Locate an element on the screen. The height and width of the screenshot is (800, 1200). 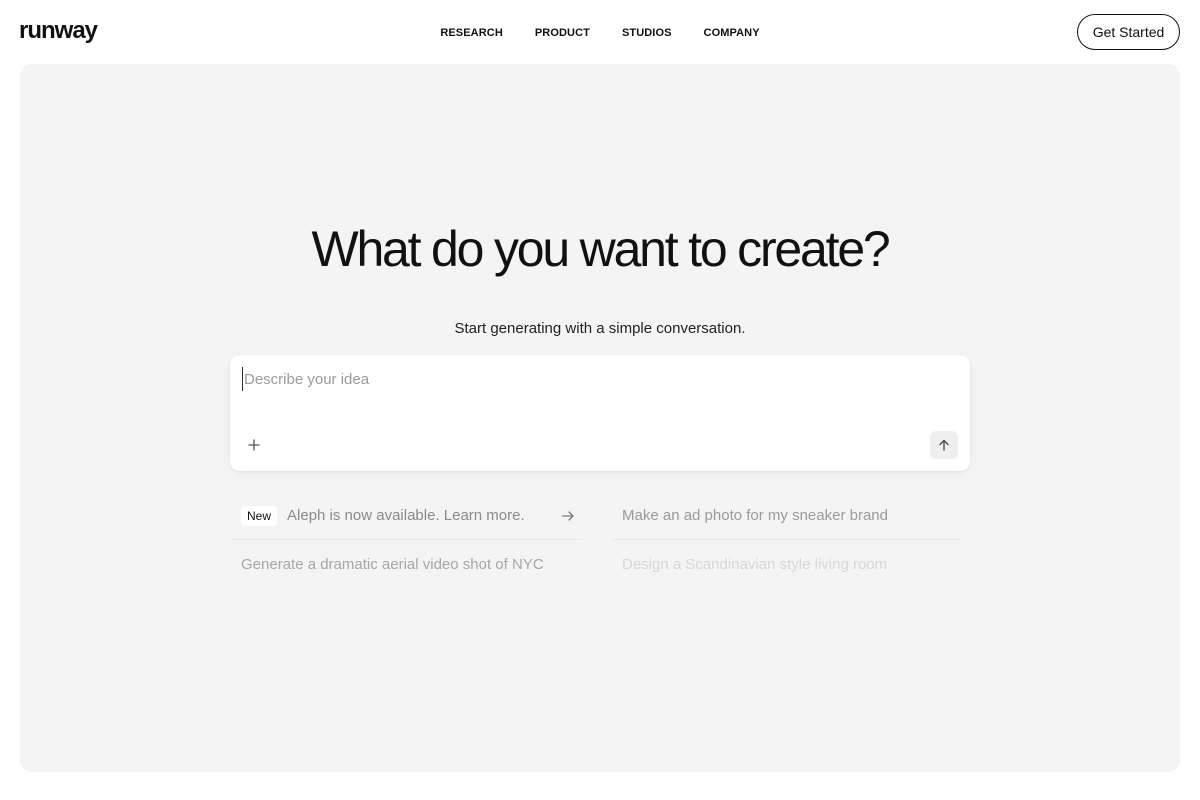
nav-studios: STUDIOS is located at coordinates (647, 33).